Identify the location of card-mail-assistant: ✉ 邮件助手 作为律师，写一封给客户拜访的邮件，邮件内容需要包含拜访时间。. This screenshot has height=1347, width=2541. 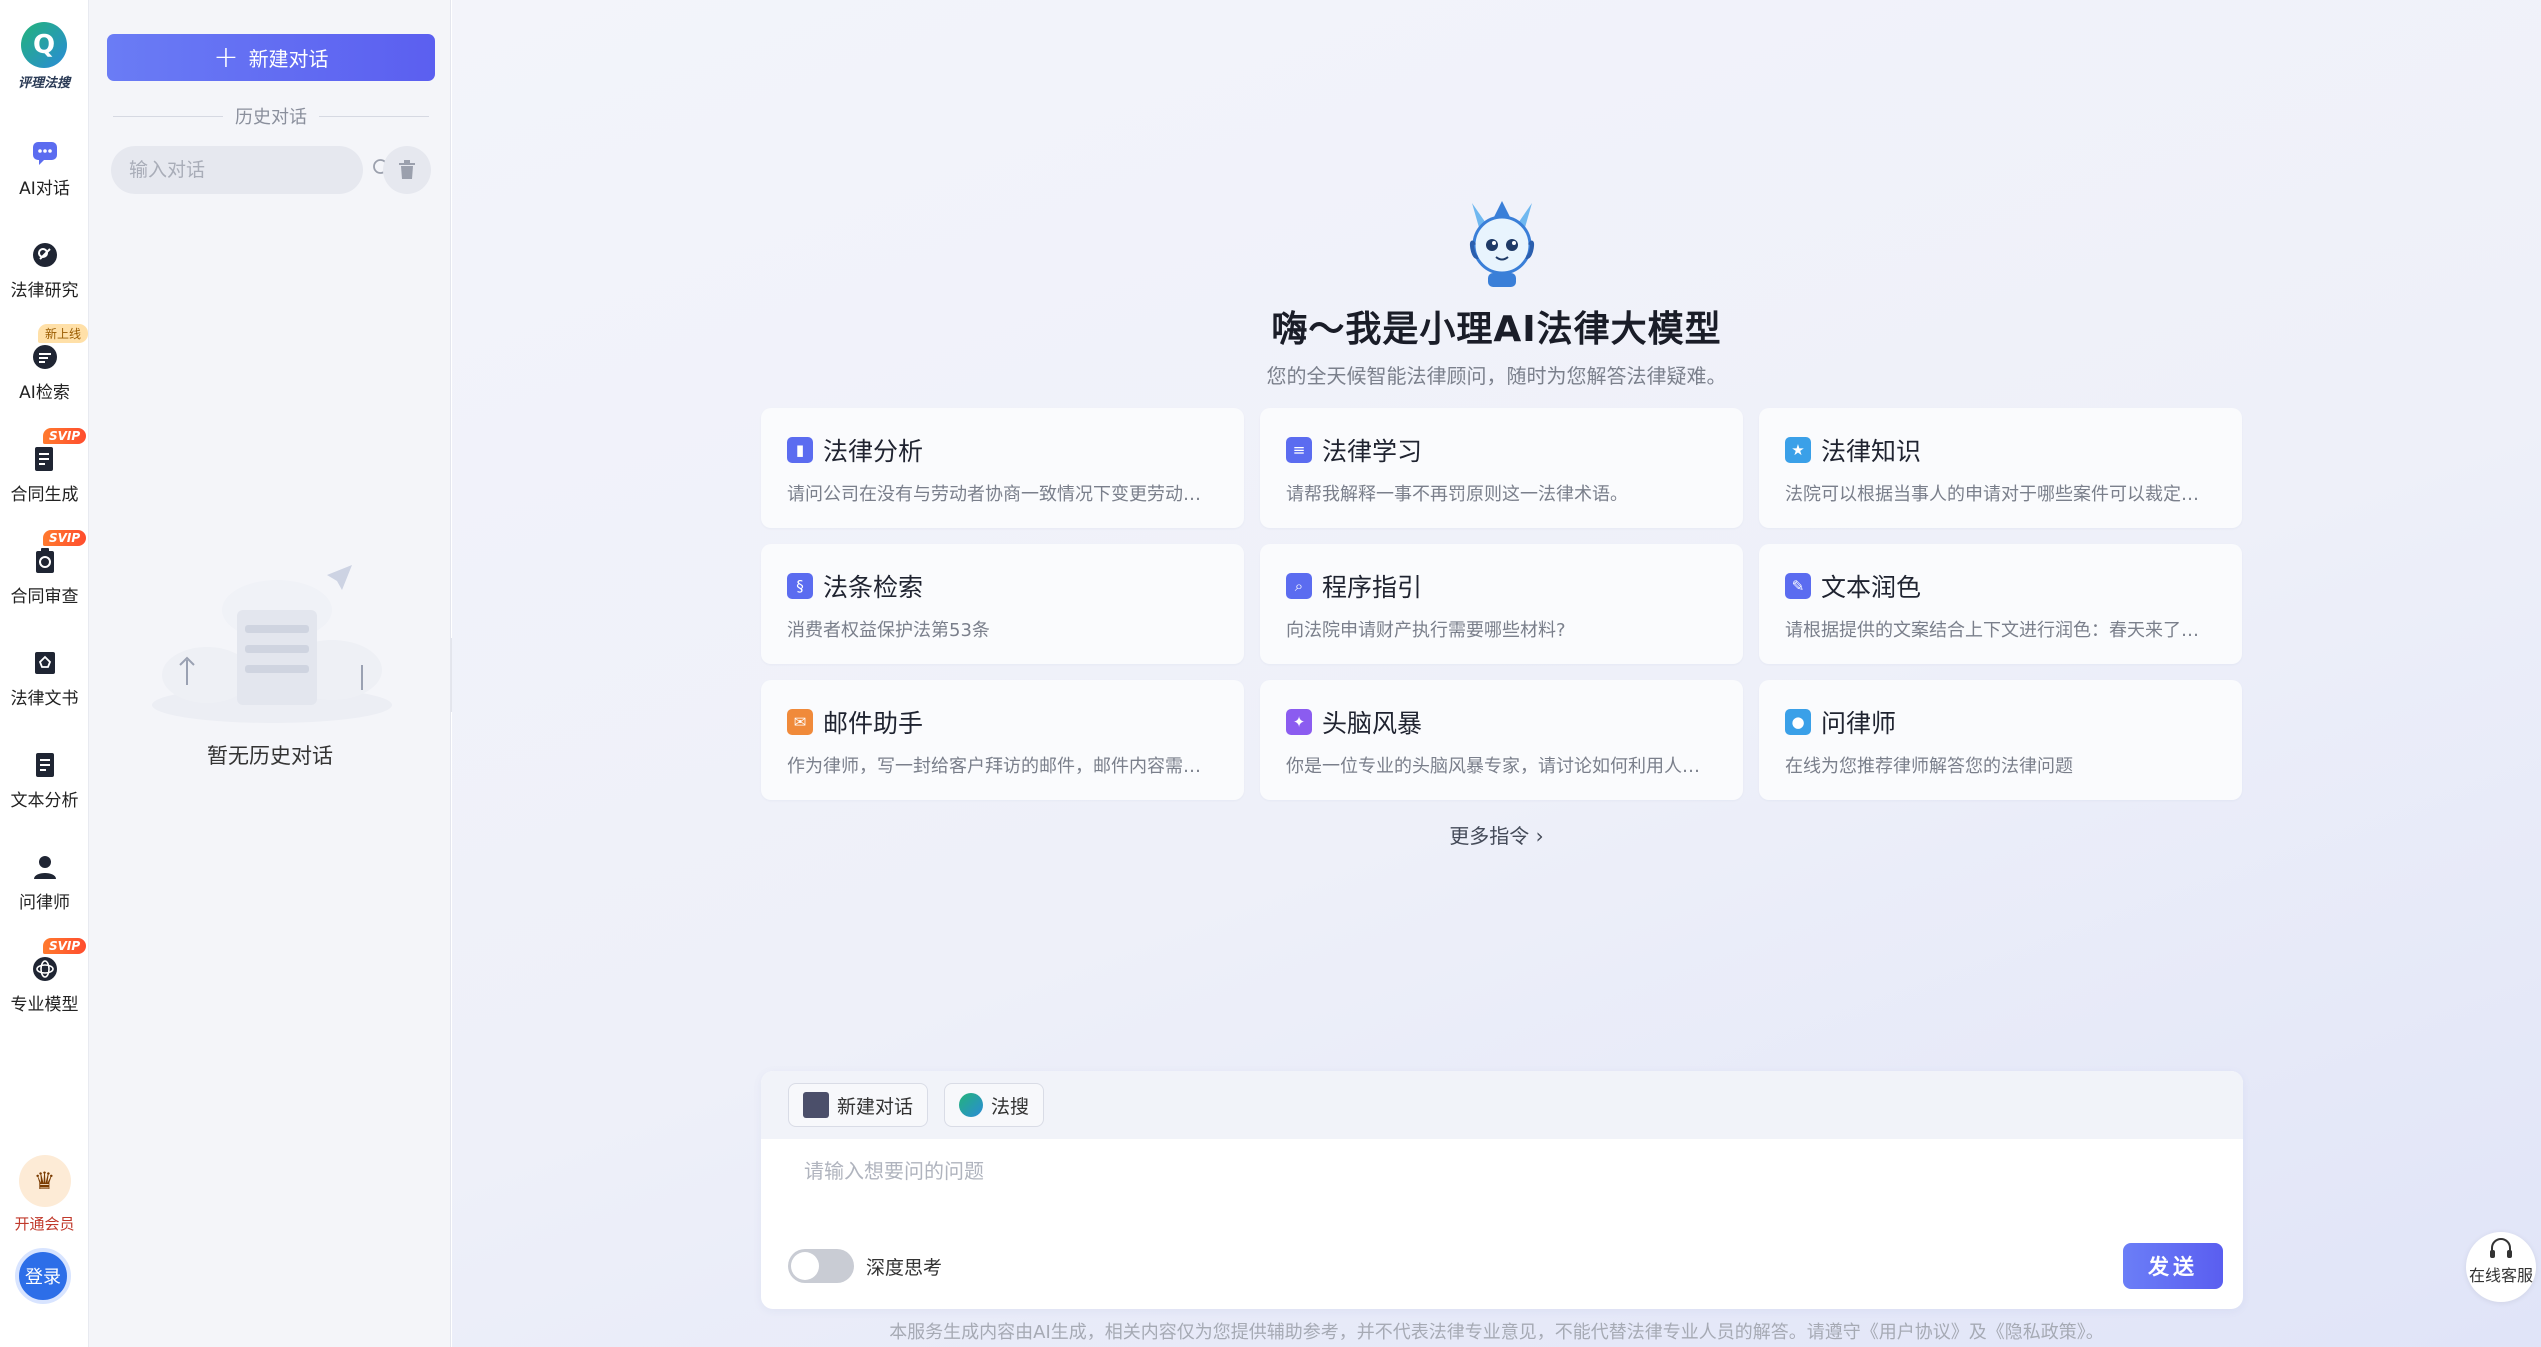
(1002, 740).